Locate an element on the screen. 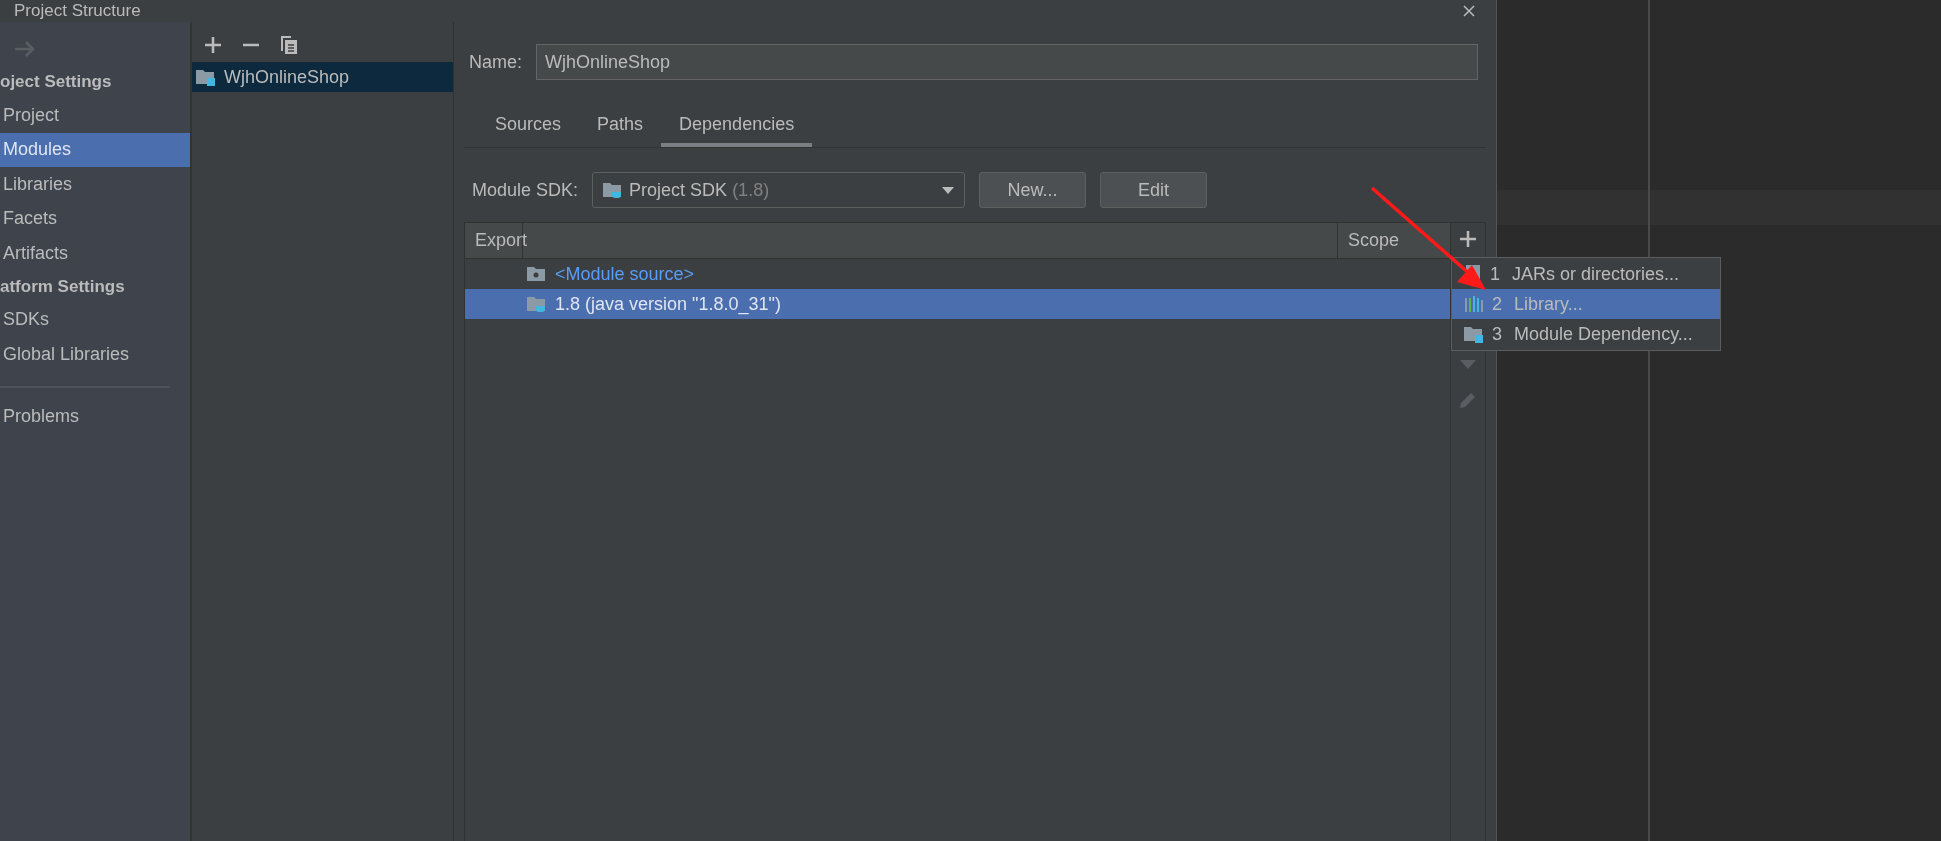 This screenshot has height=841, width=1941. section-header: oject Settings is located at coordinates (56, 82).